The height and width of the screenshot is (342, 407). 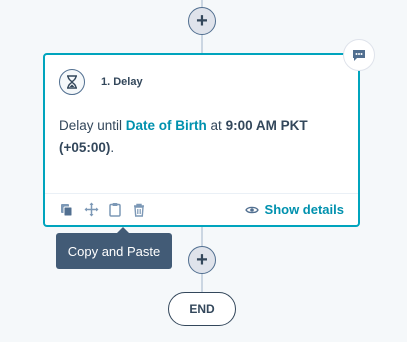 I want to click on card-toolbar: Show details, so click(x=201, y=209).